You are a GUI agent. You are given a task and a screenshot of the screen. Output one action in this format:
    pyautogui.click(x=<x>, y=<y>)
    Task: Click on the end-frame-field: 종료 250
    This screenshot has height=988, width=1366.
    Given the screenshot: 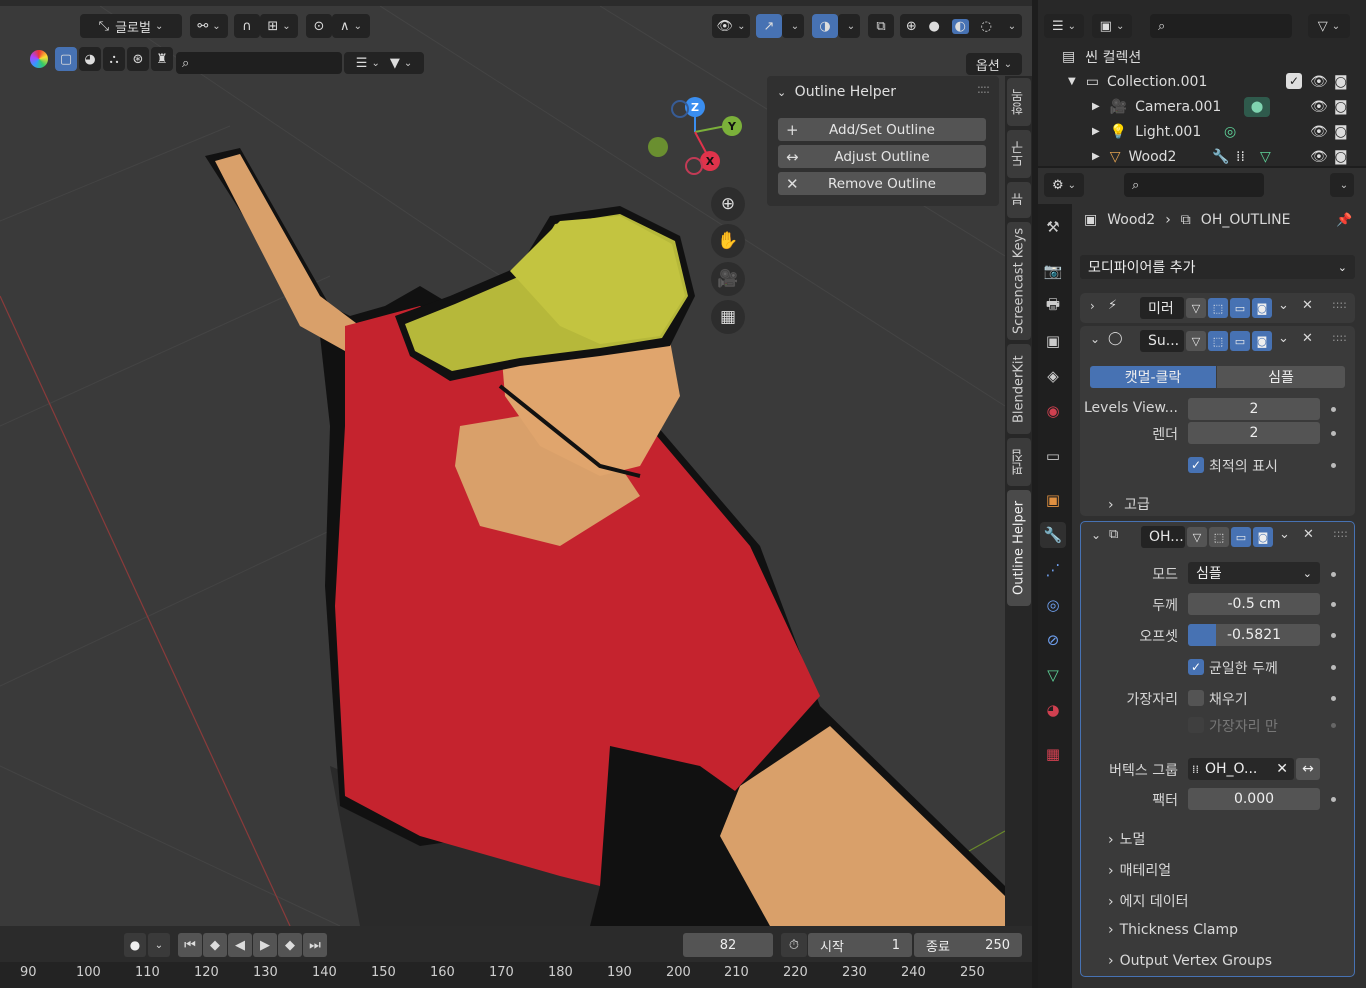 What is the action you would take?
    pyautogui.click(x=968, y=945)
    